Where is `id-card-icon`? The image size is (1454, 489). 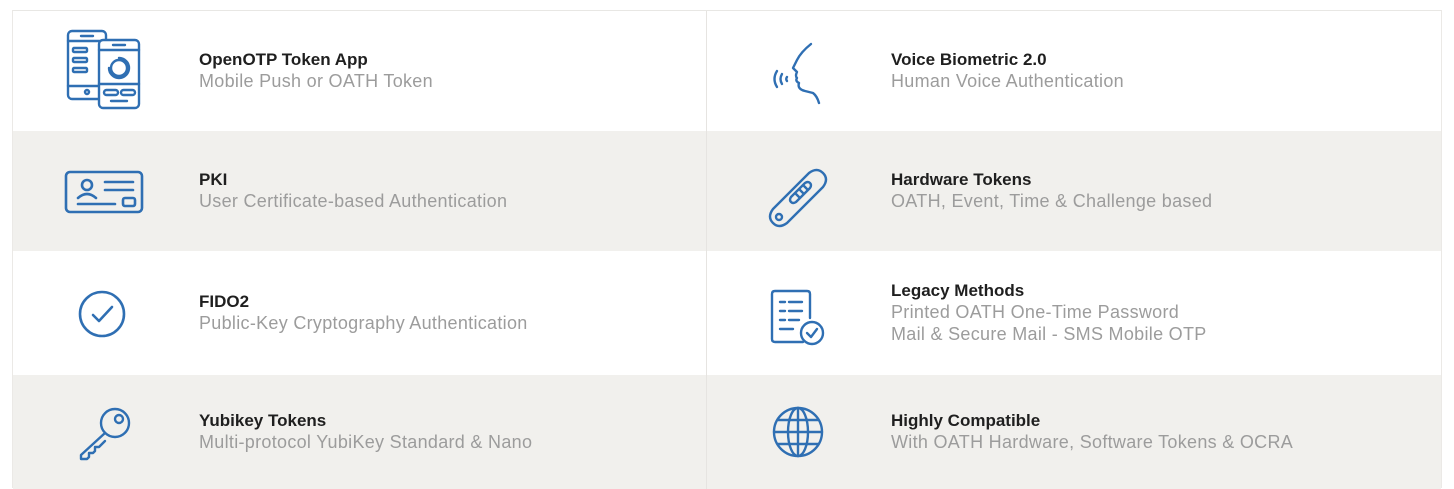 id-card-icon is located at coordinates (104, 192).